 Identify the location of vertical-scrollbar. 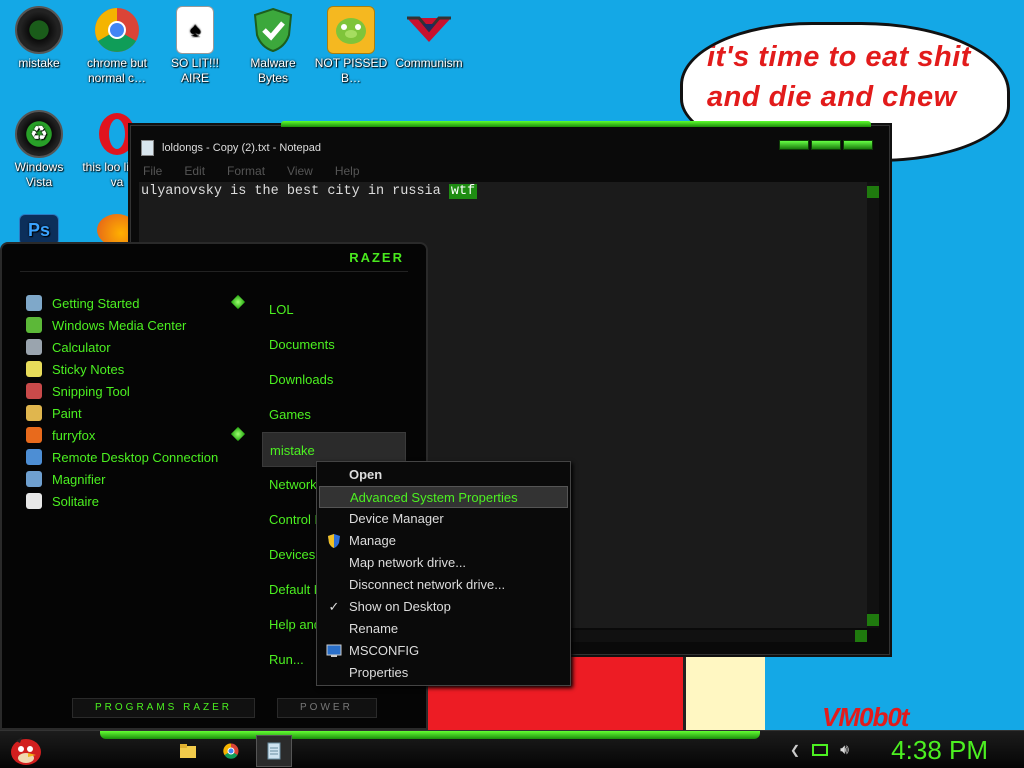
(873, 405).